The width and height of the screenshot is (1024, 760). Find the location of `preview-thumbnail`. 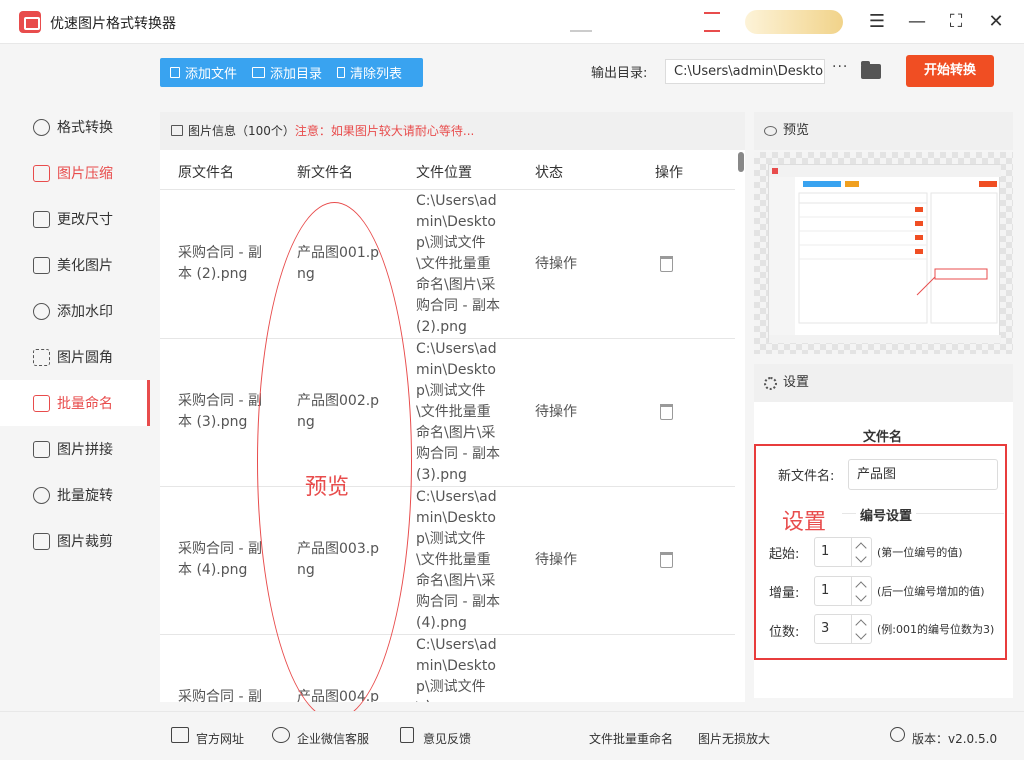

preview-thumbnail is located at coordinates (884, 253).